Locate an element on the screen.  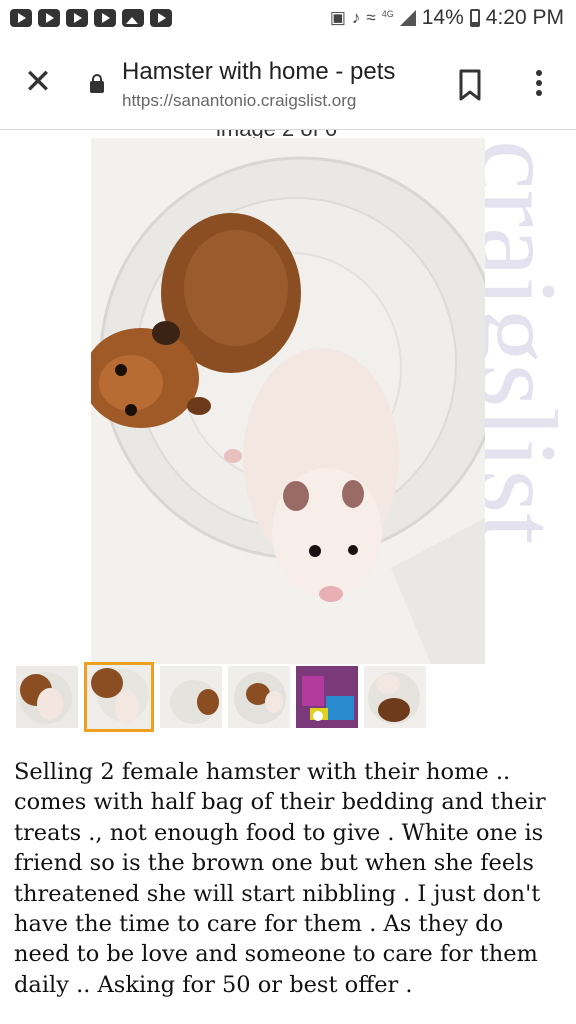
thumbnail-2-selected is located at coordinates (119, 697).